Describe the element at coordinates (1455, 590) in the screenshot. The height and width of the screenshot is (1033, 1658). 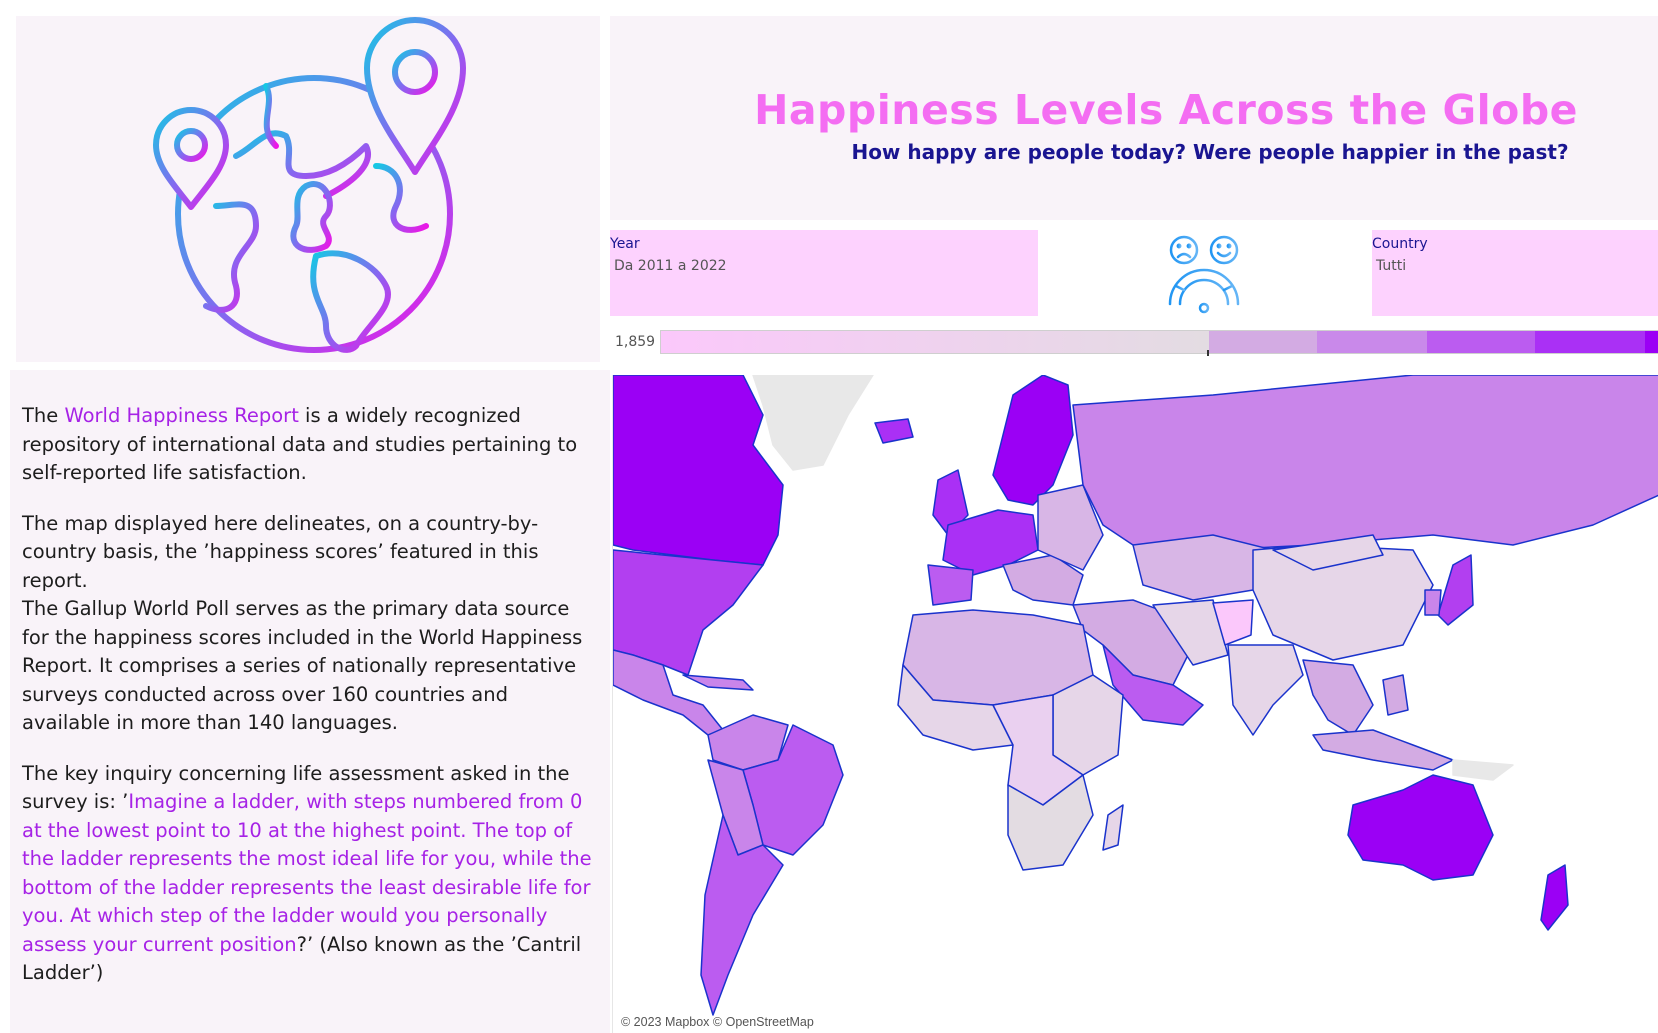
I see `map-region-japan` at that location.